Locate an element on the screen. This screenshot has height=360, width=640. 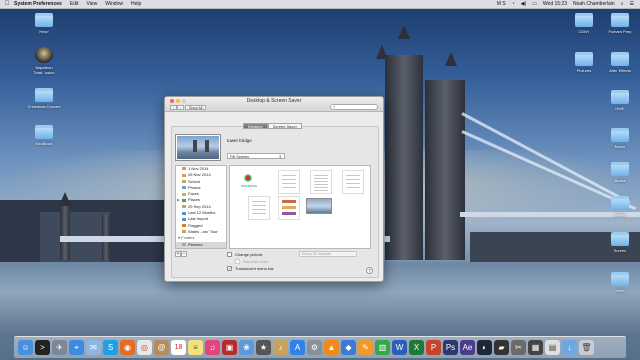
powerpoint-icon: P is located at coordinates (433, 347).